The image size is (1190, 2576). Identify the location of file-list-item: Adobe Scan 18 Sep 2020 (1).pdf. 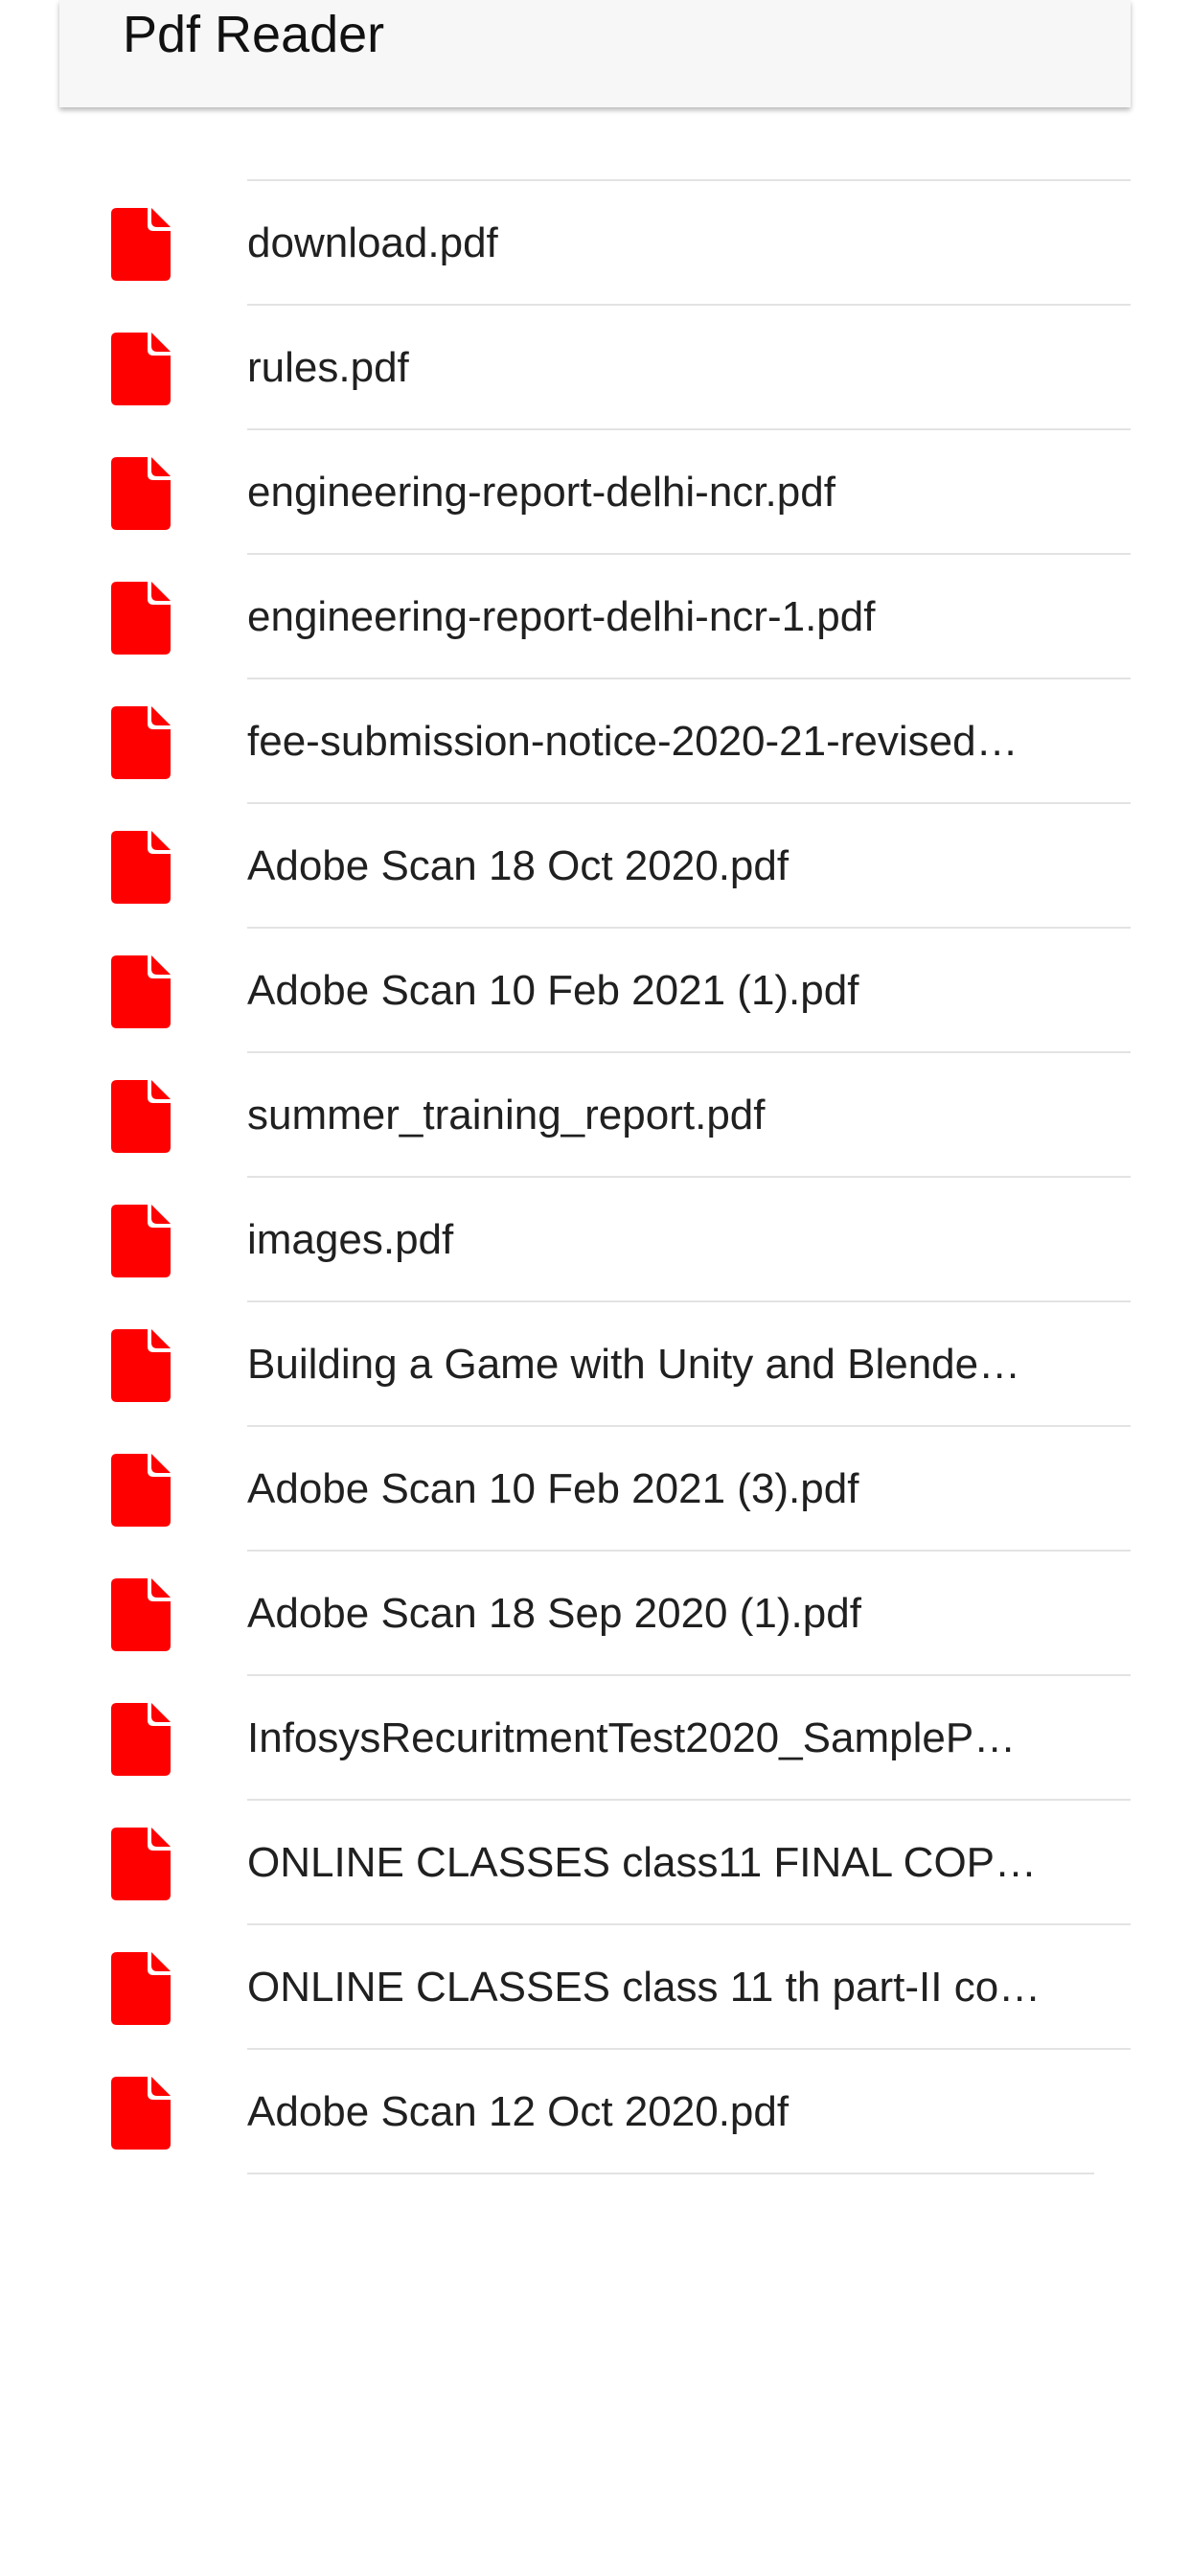
(595, 1614).